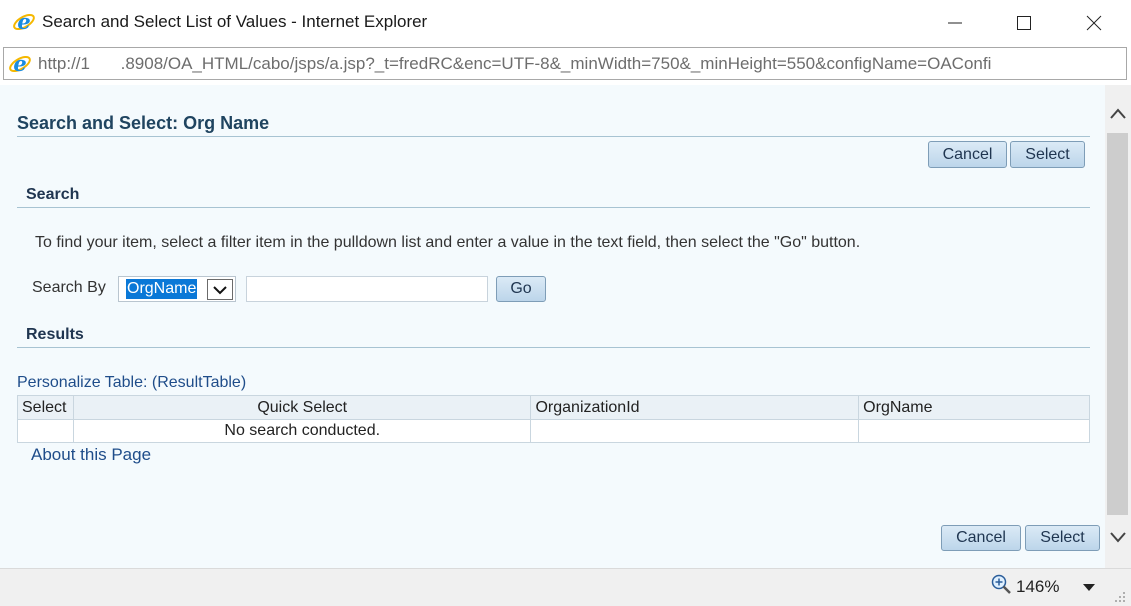 Image resolution: width=1131 pixels, height=606 pixels. Describe the element at coordinates (553, 136) in the screenshot. I see `title-divider` at that location.